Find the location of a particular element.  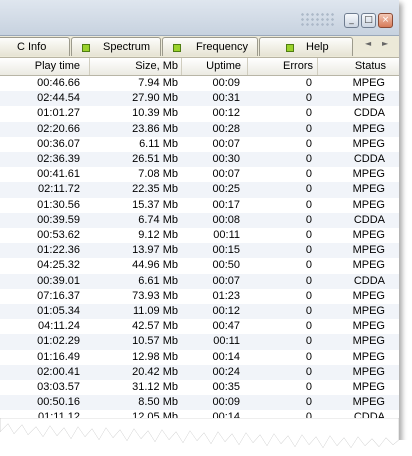

cell-size: 6.11 Mb is located at coordinates (158, 143).